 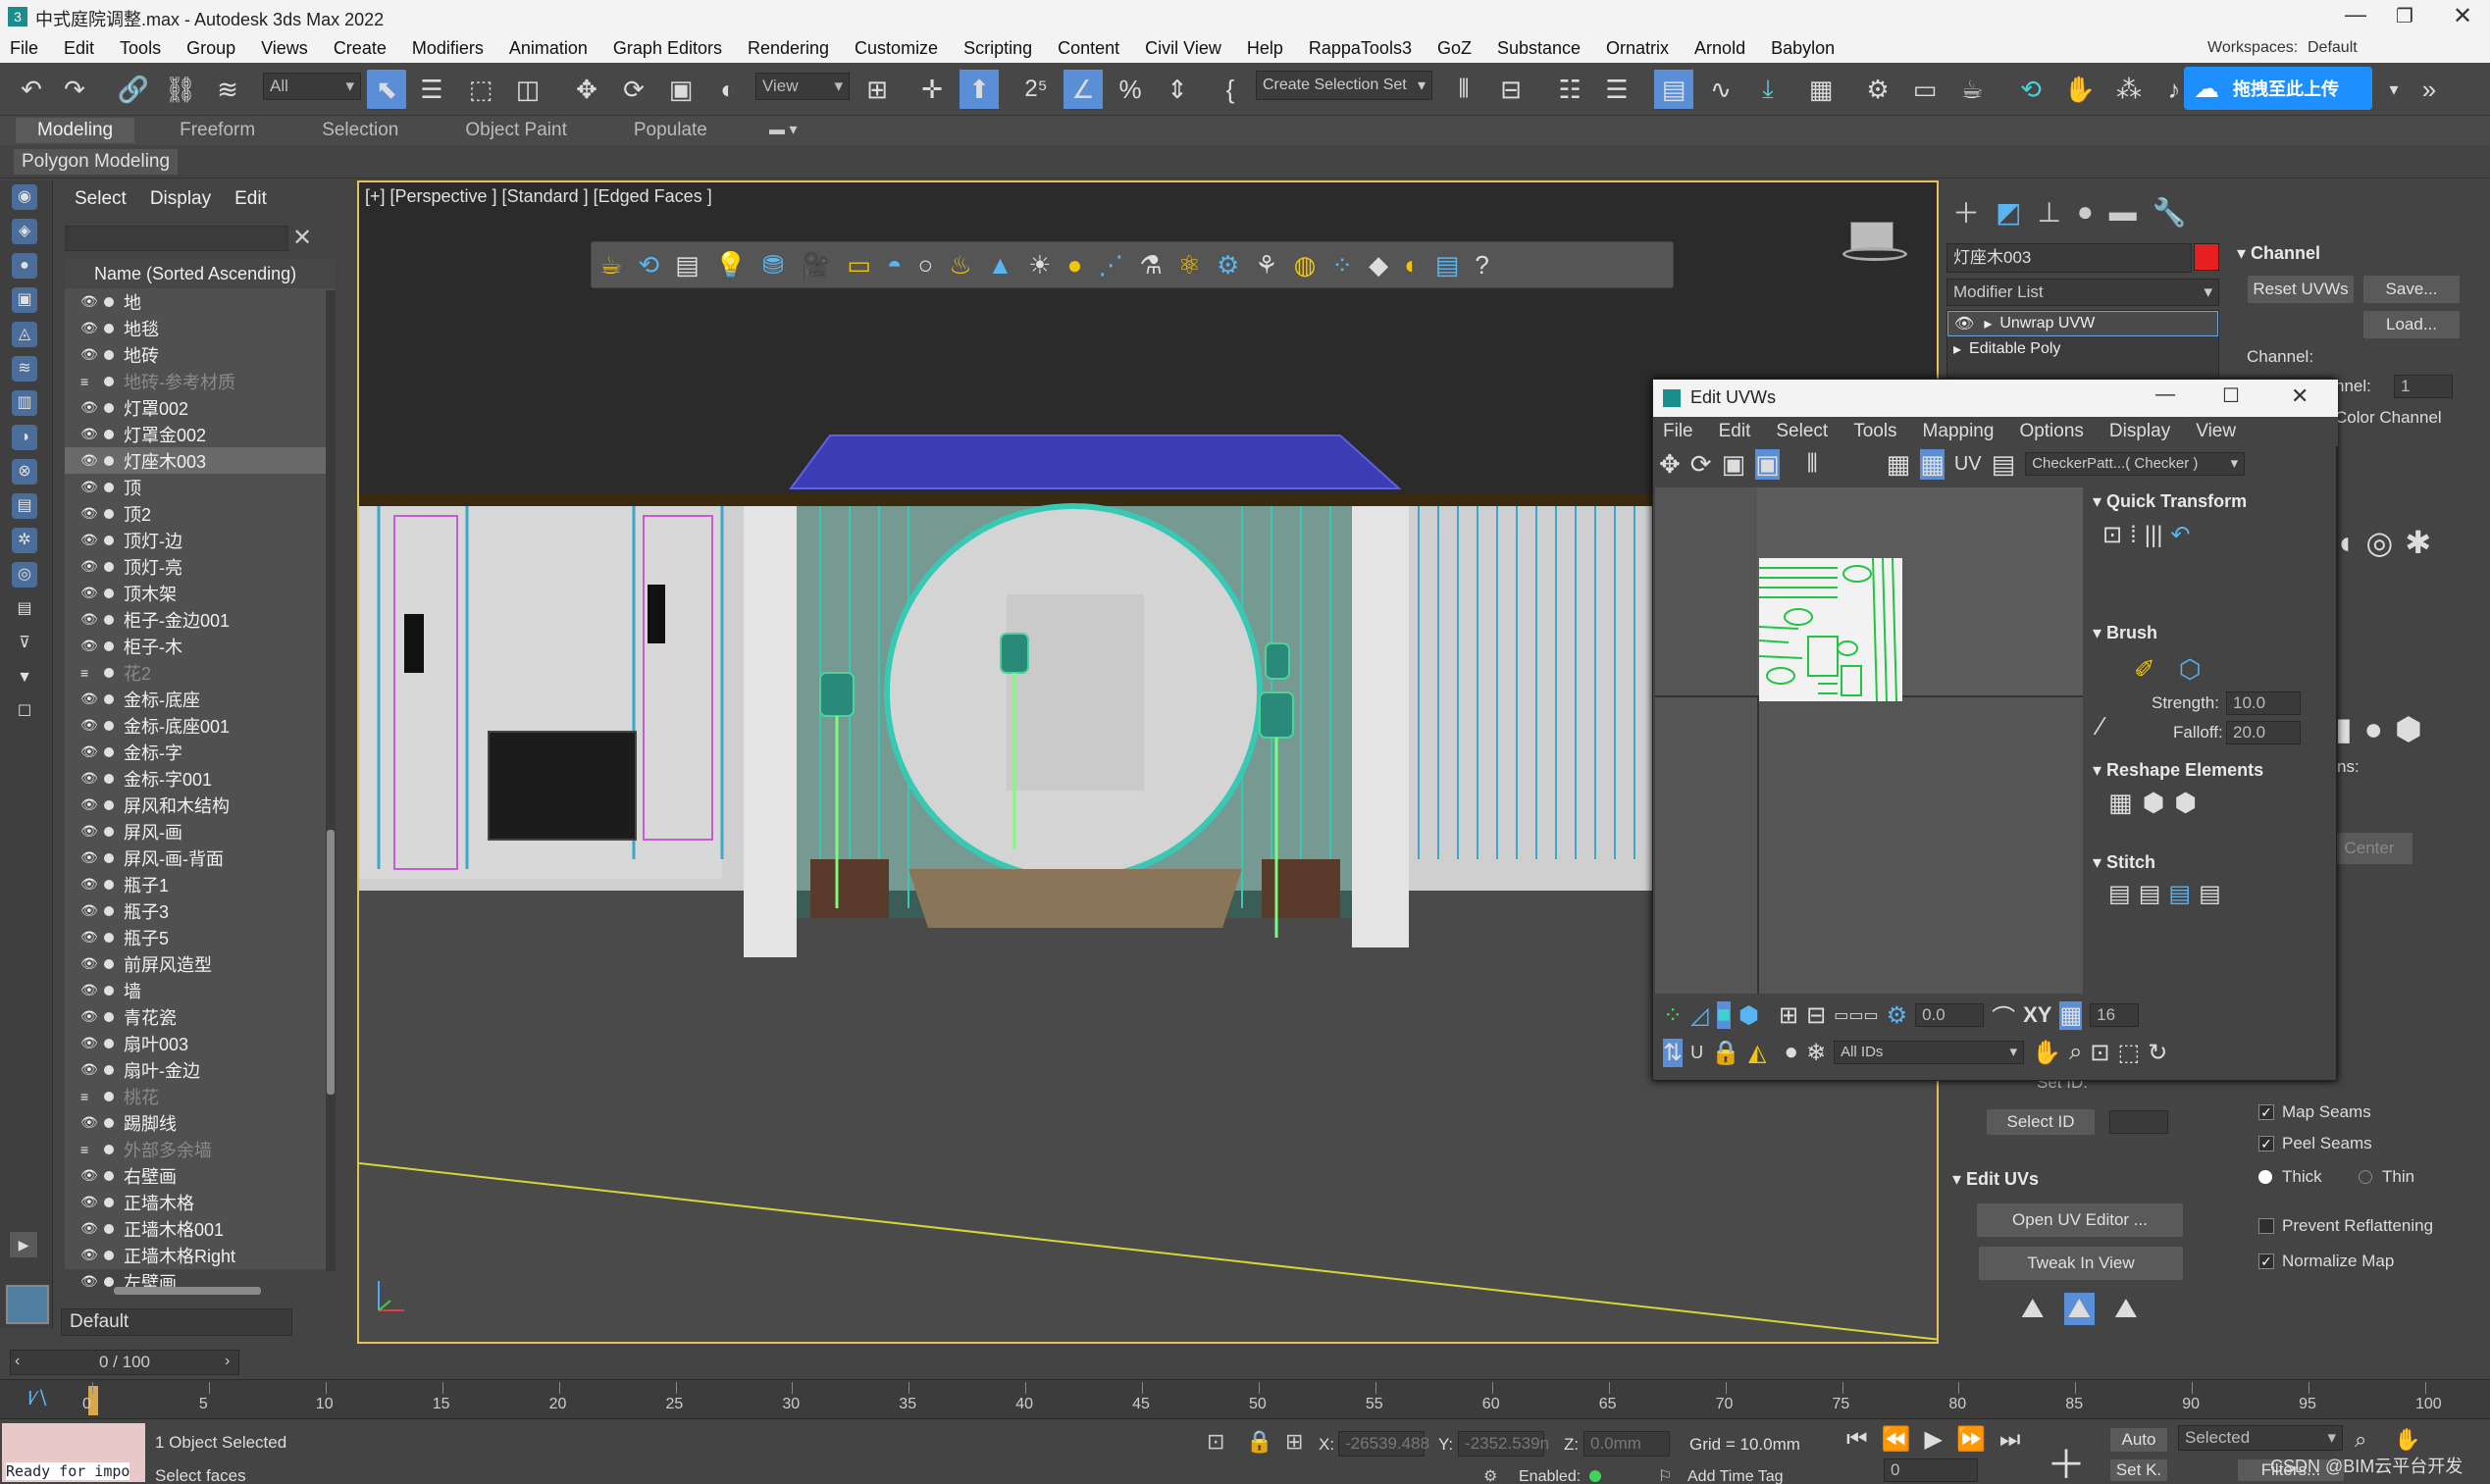 I want to click on ribbon-options-icon: ▬ ▾, so click(x=783, y=129).